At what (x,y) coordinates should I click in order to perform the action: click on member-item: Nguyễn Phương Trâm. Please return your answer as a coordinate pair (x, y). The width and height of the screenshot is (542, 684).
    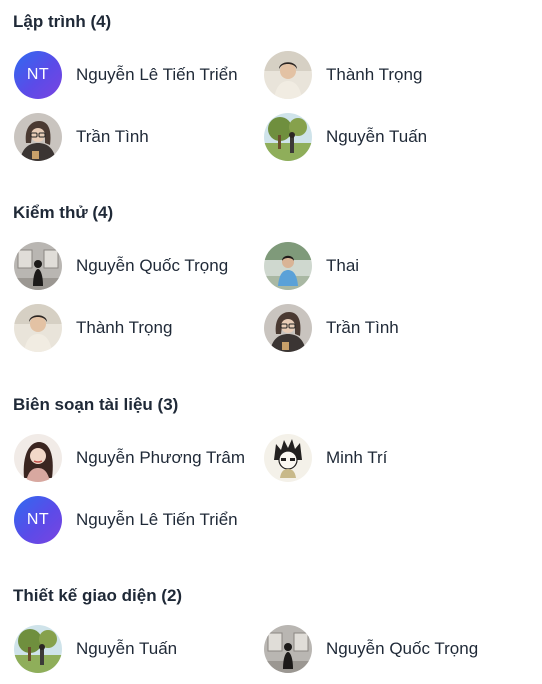
    Looking at the image, I should click on (129, 458).